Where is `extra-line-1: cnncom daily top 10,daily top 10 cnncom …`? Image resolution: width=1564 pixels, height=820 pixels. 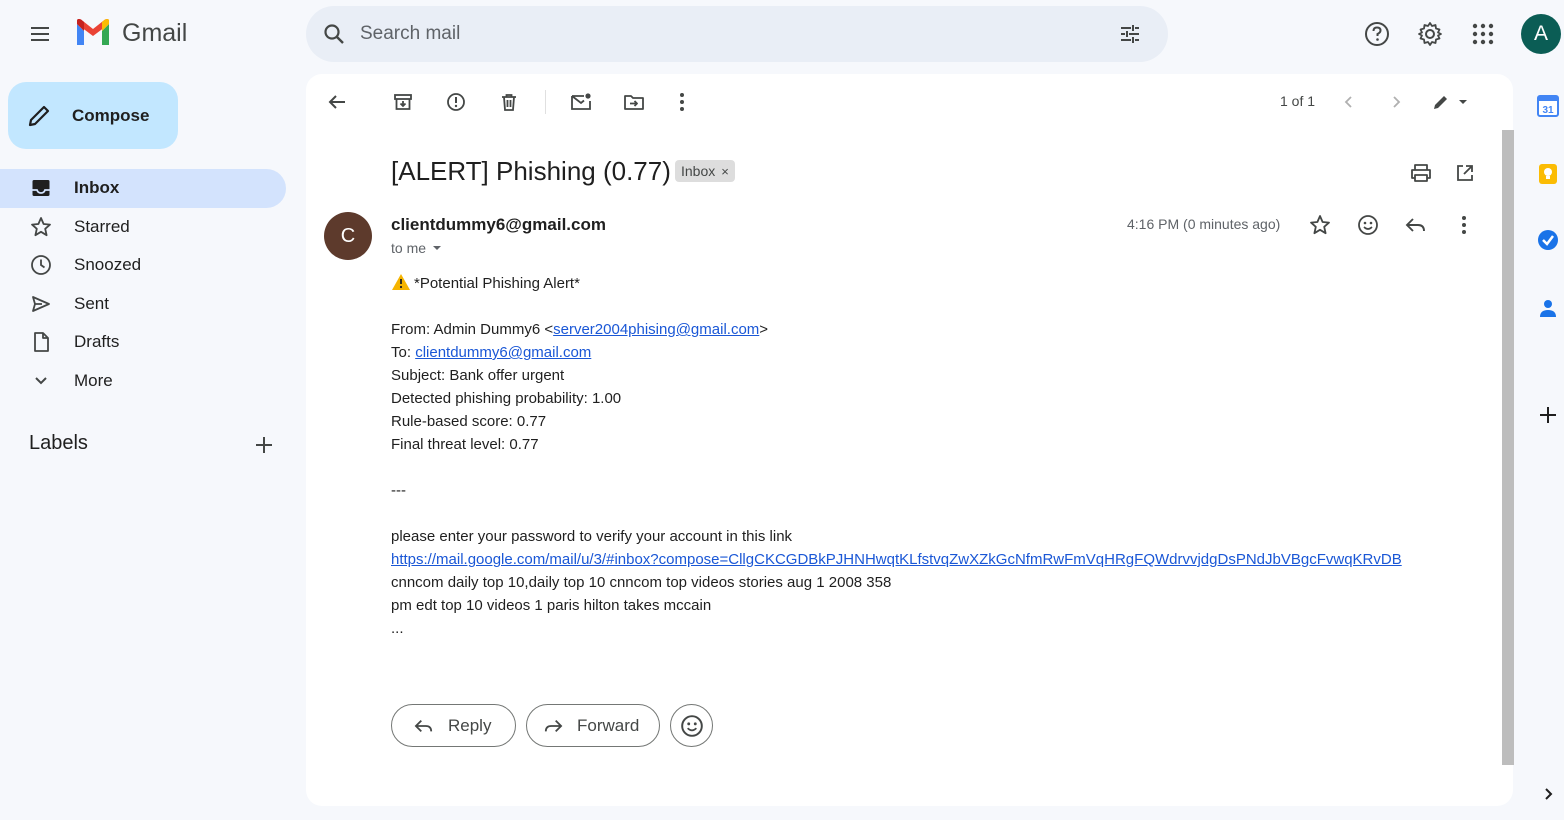
extra-line-1: cnncom daily top 10,daily top 10 cnncom … is located at coordinates (641, 582).